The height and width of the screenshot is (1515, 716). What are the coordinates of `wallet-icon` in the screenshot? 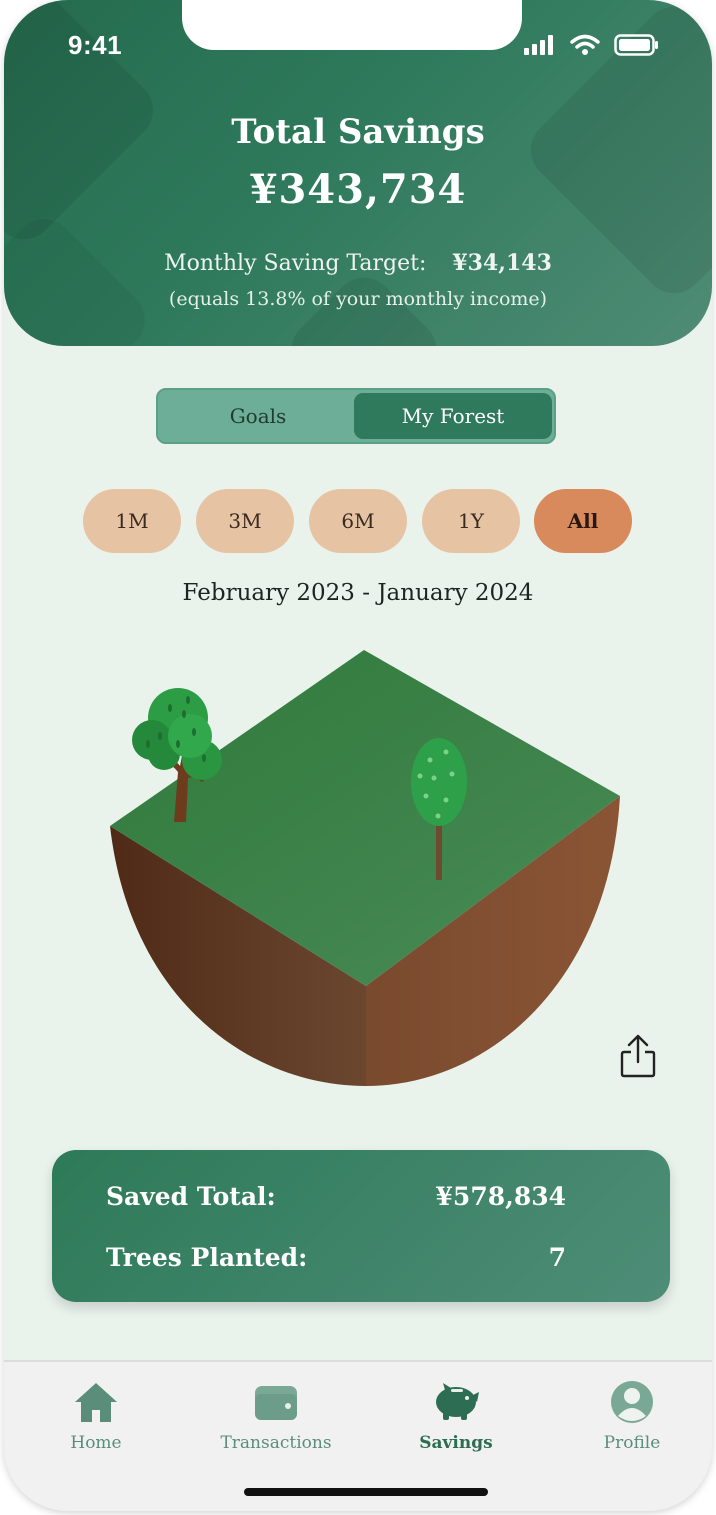 It's located at (276, 1403).